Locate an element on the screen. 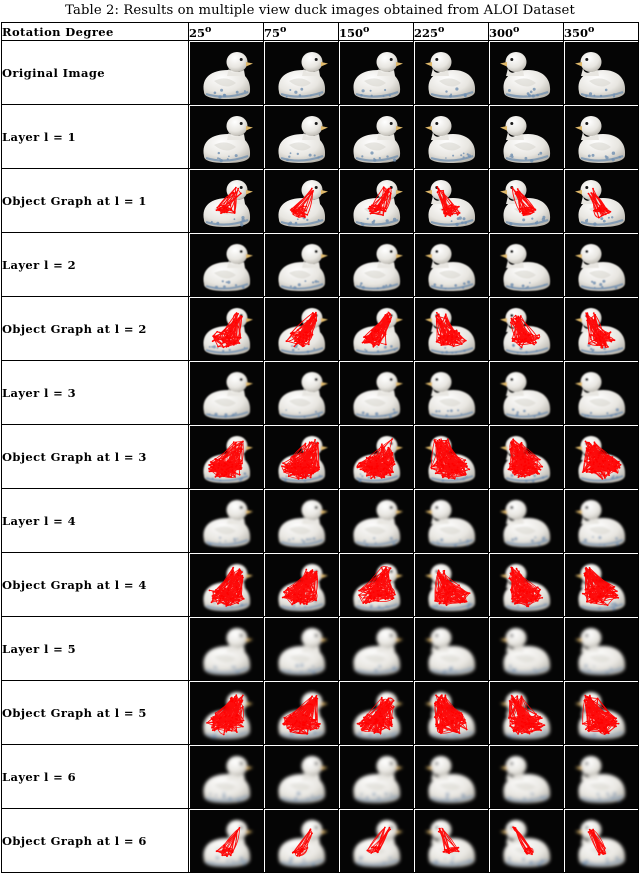  duck-image-cell-r8-c1 is located at coordinates (301, 584).